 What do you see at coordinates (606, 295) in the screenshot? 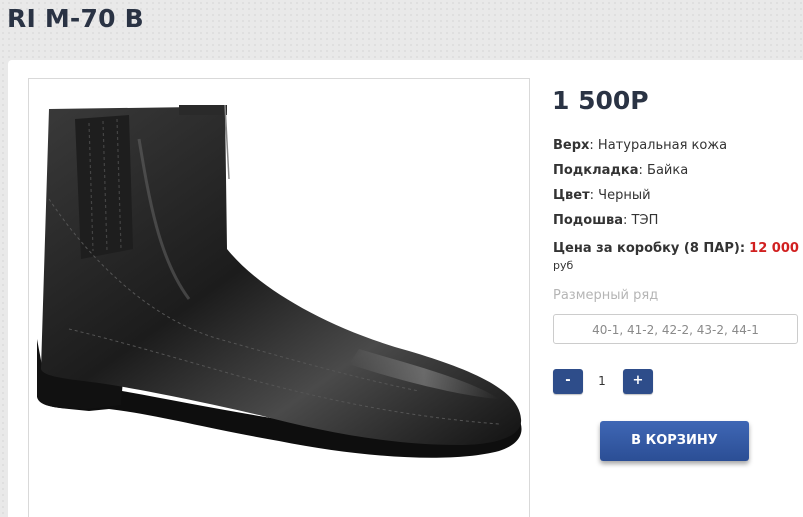
I see `size-label: Размерный ряд` at bounding box center [606, 295].